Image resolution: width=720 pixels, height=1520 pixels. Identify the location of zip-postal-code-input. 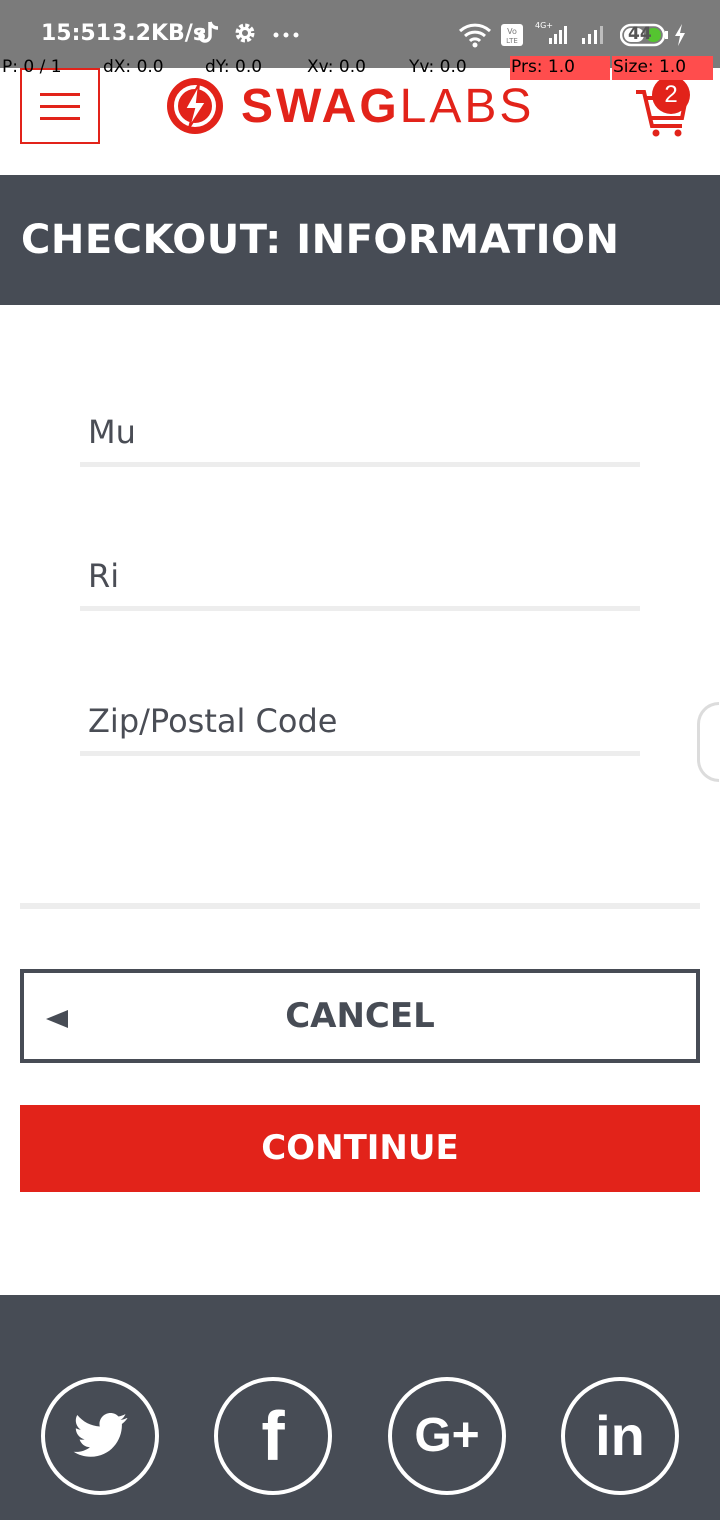
(360, 723).